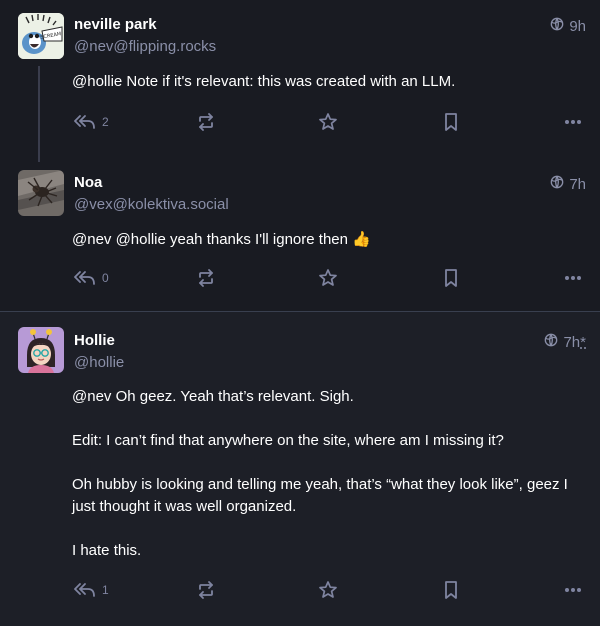  Describe the element at coordinates (300, 278) in the screenshot. I see `action-bar: 0` at that location.